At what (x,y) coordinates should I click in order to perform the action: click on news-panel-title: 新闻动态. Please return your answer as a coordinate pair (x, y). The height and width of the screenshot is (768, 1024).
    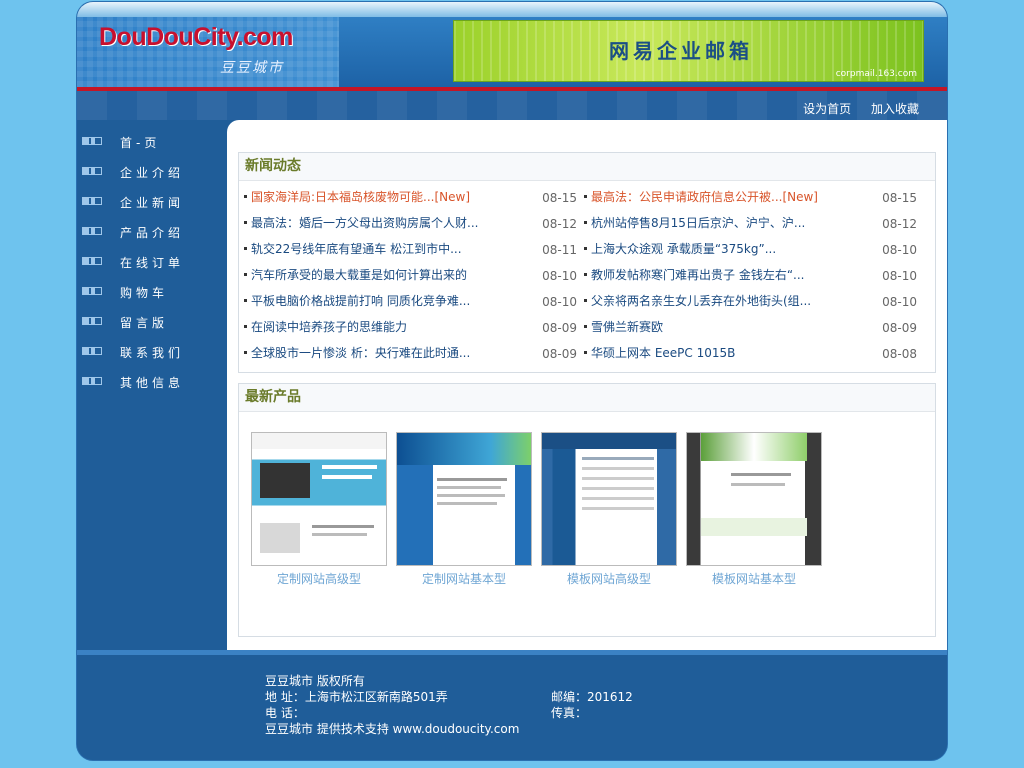
    Looking at the image, I should click on (587, 167).